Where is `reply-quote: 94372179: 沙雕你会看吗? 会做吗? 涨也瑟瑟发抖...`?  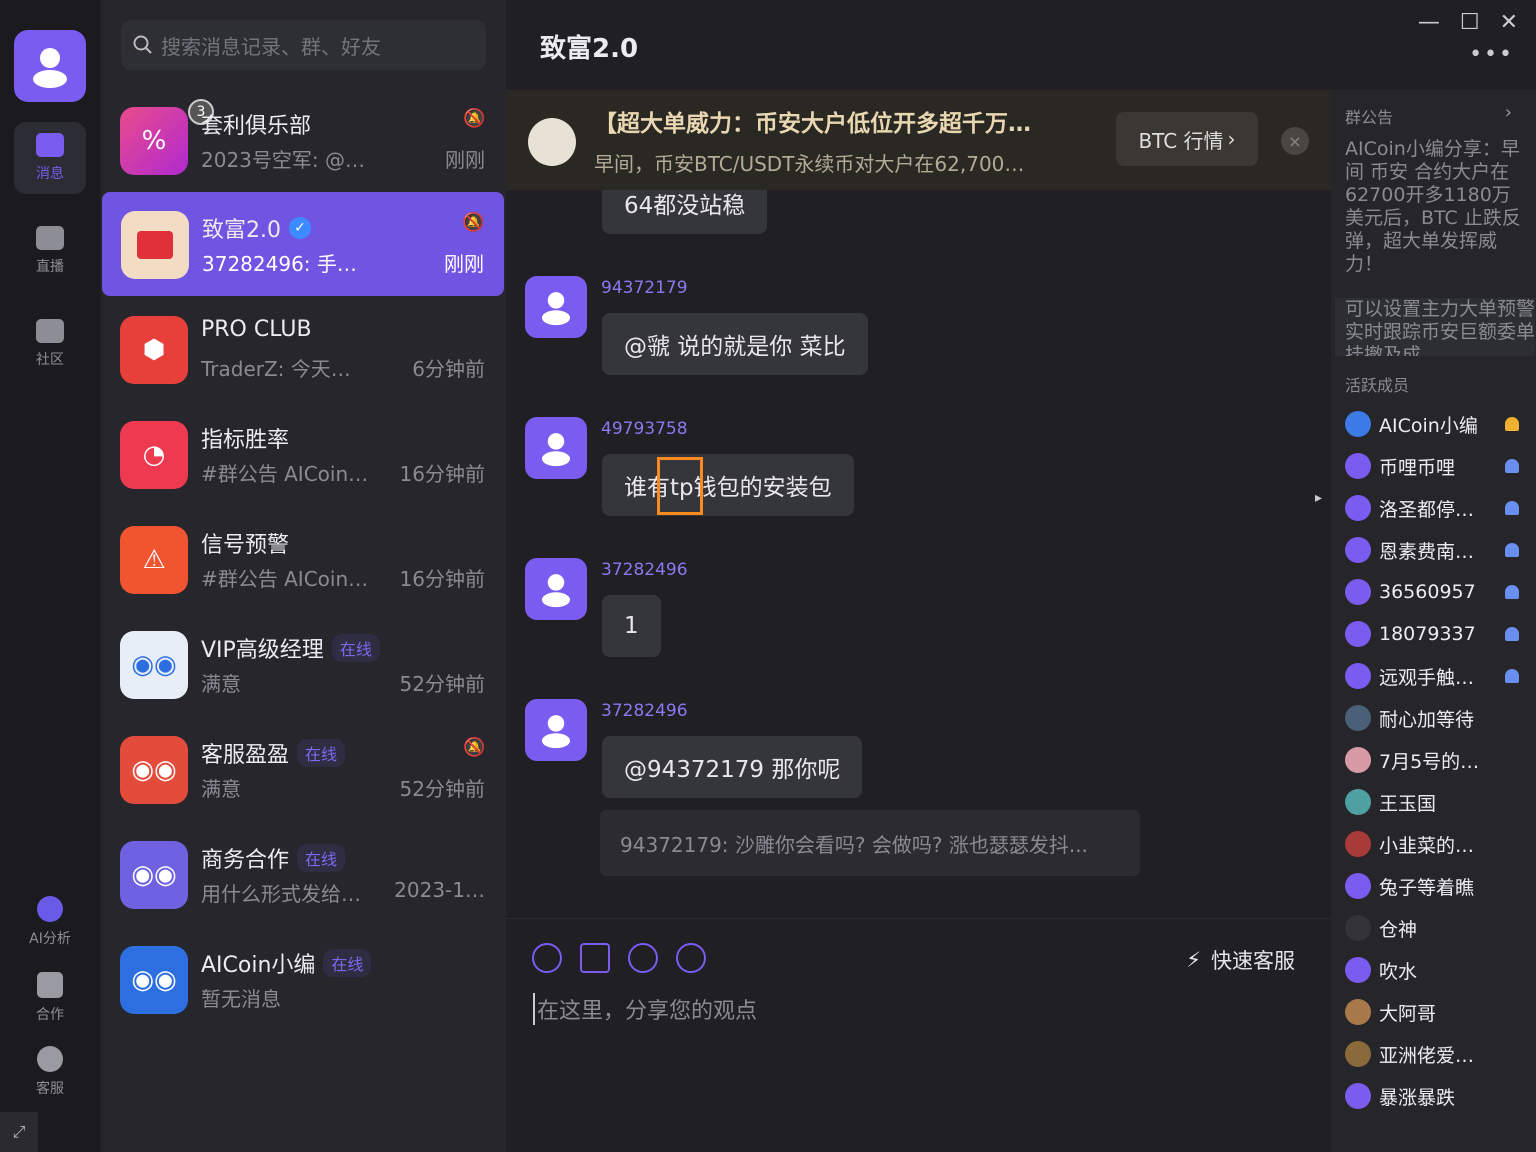
reply-quote: 94372179: 沙雕你会看吗? 会做吗? 涨也瑟瑟发抖... is located at coordinates (870, 843).